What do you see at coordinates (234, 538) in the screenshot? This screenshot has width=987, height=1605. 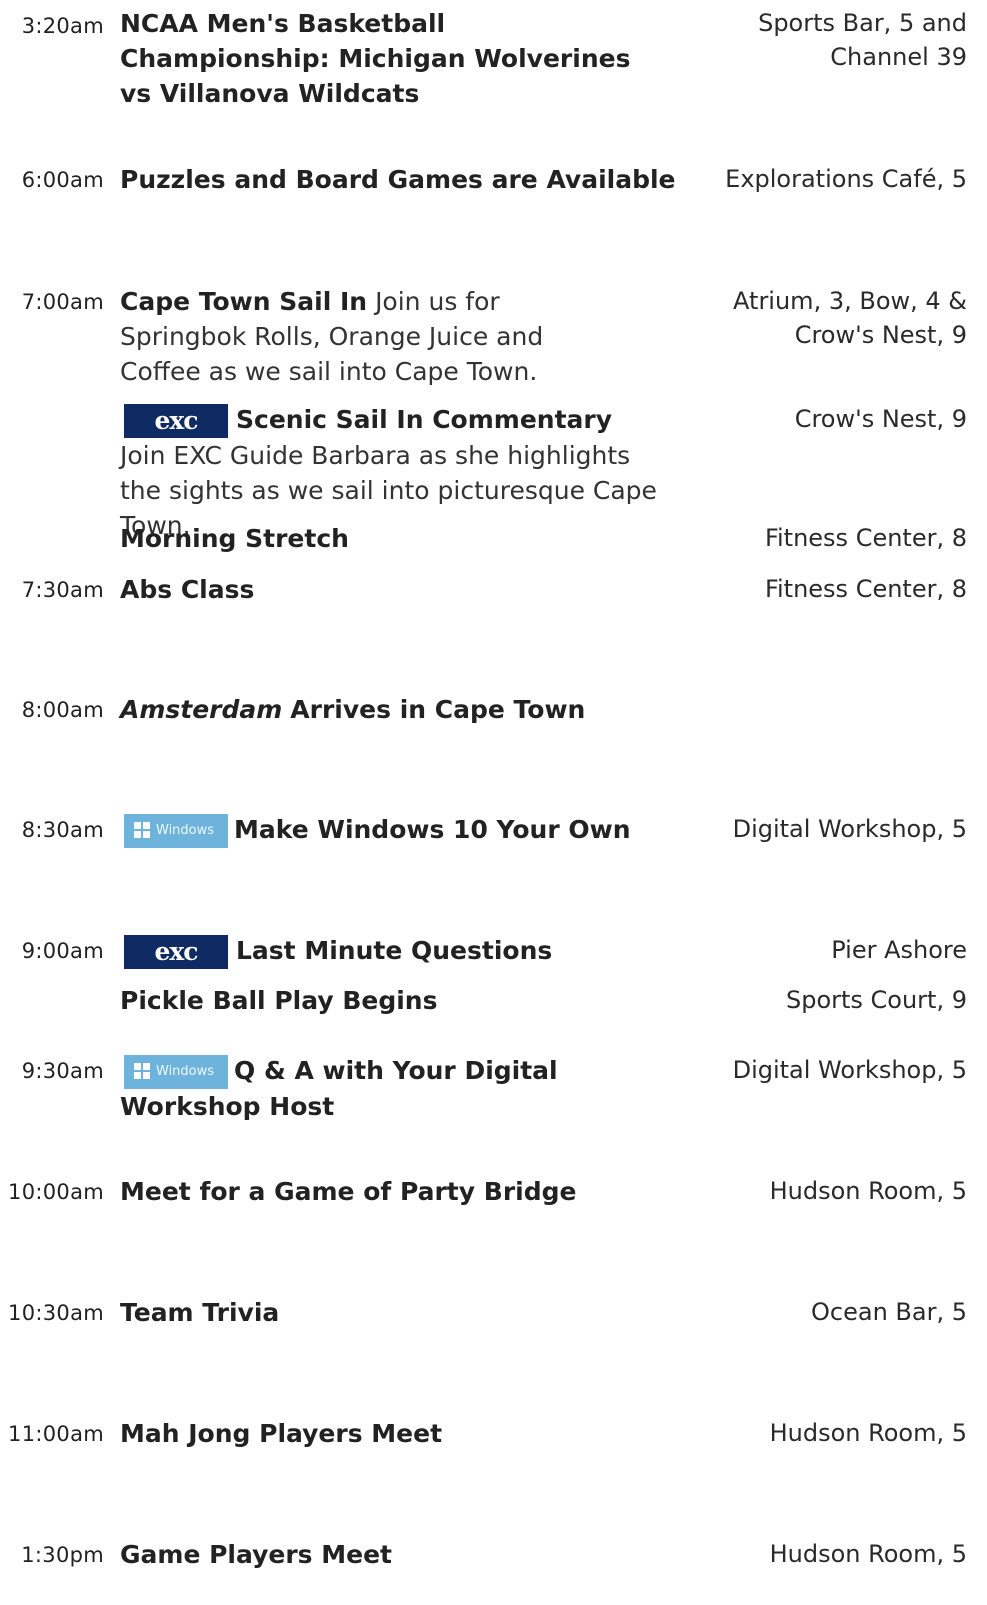 I see `event-title: Morning Stretch` at bounding box center [234, 538].